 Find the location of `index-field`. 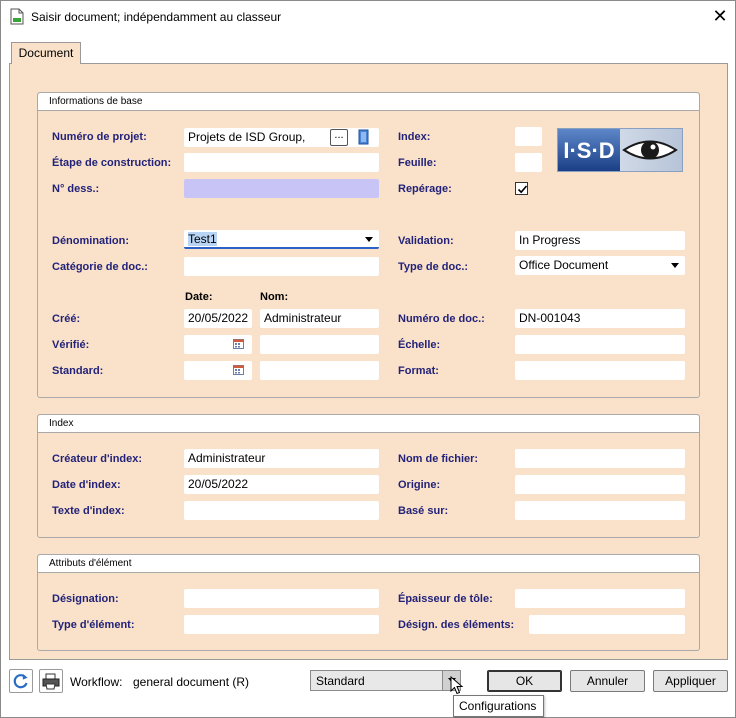

index-field is located at coordinates (528, 136).